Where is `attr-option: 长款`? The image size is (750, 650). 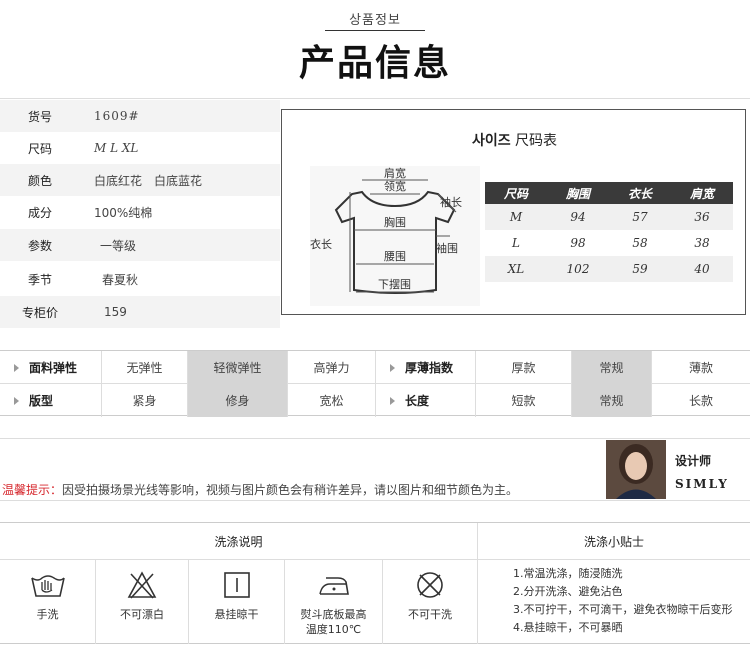 attr-option: 长款 is located at coordinates (700, 401).